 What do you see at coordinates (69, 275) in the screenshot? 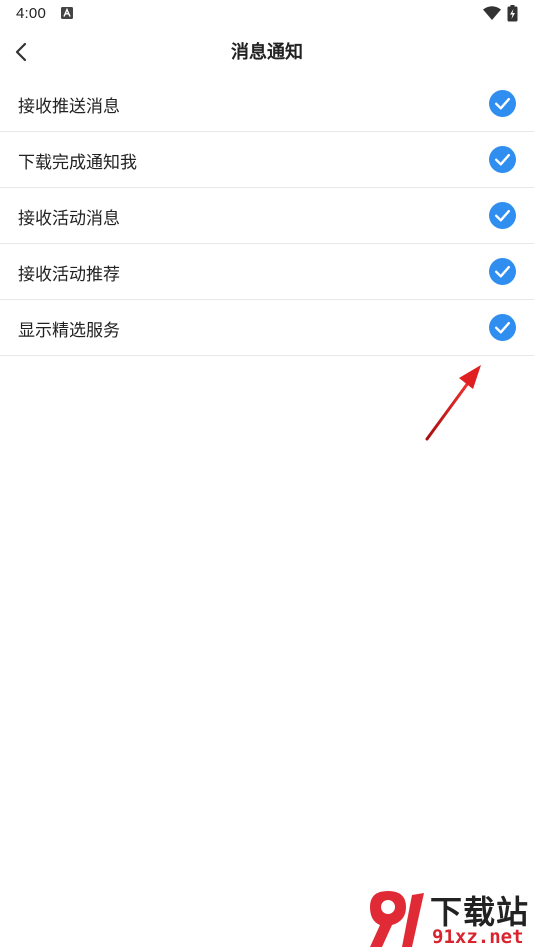
I see `setting-label: 接收活动推荐` at bounding box center [69, 275].